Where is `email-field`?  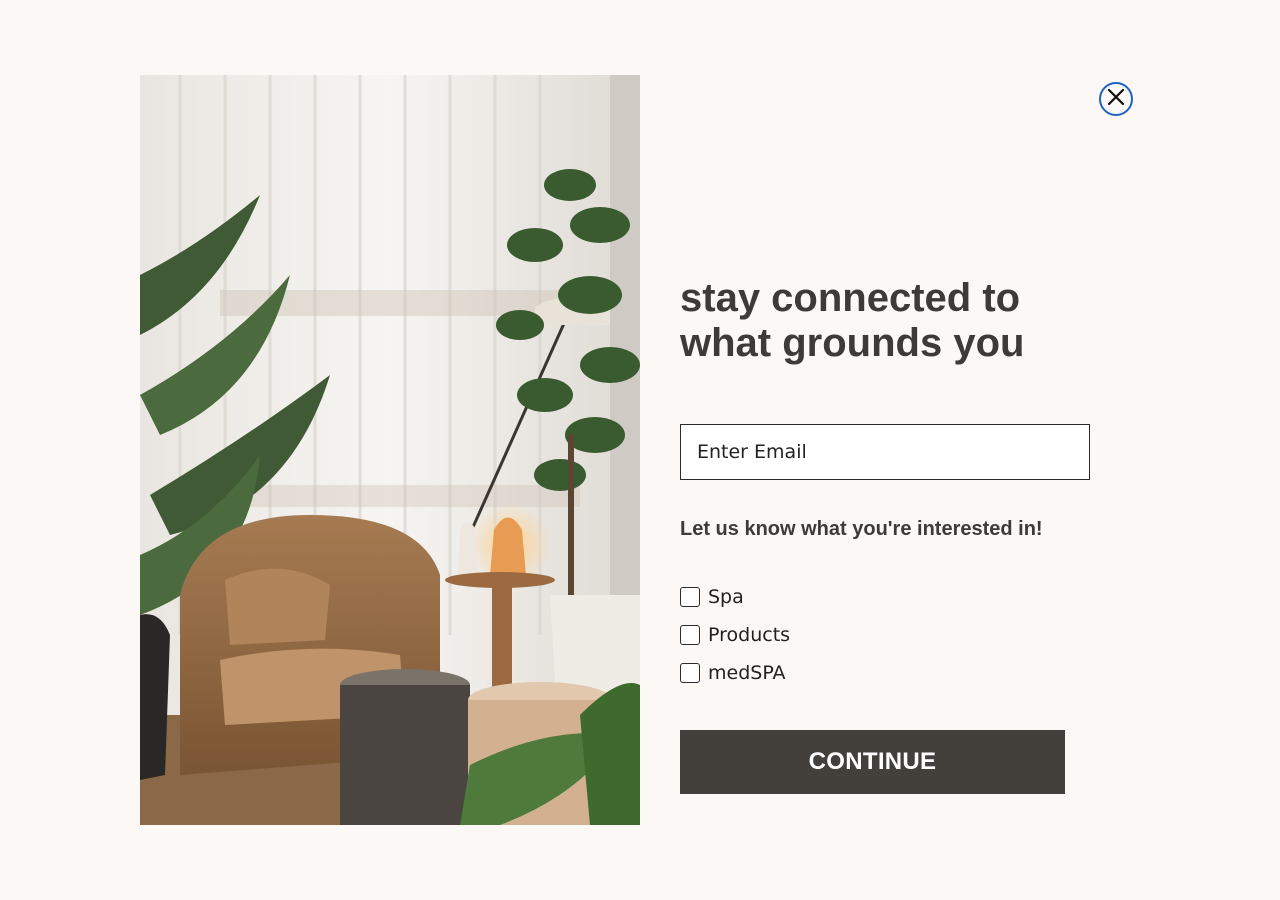
email-field is located at coordinates (885, 452).